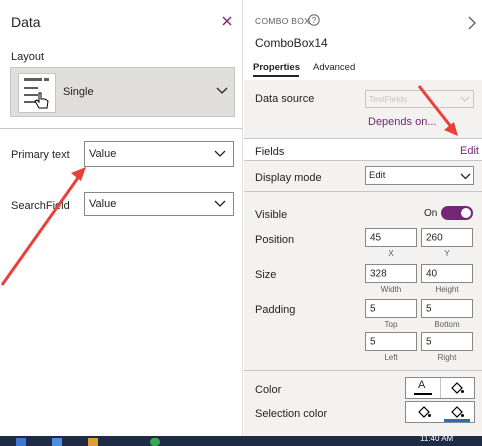 The width and height of the screenshot is (482, 446). I want to click on help-icon: ?, so click(314, 20).